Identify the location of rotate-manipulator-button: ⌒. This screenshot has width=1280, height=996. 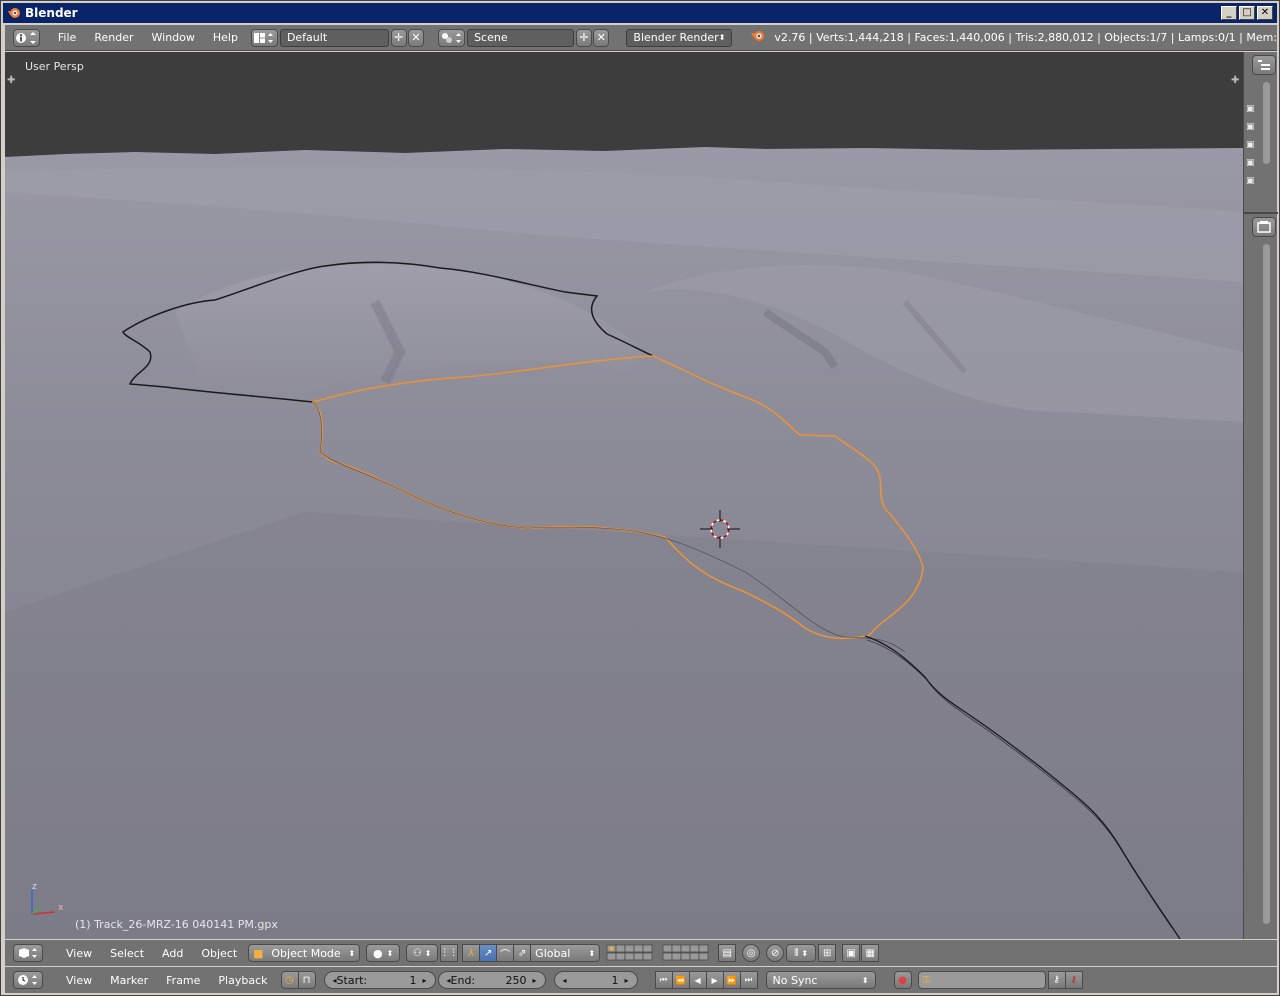
(505, 953).